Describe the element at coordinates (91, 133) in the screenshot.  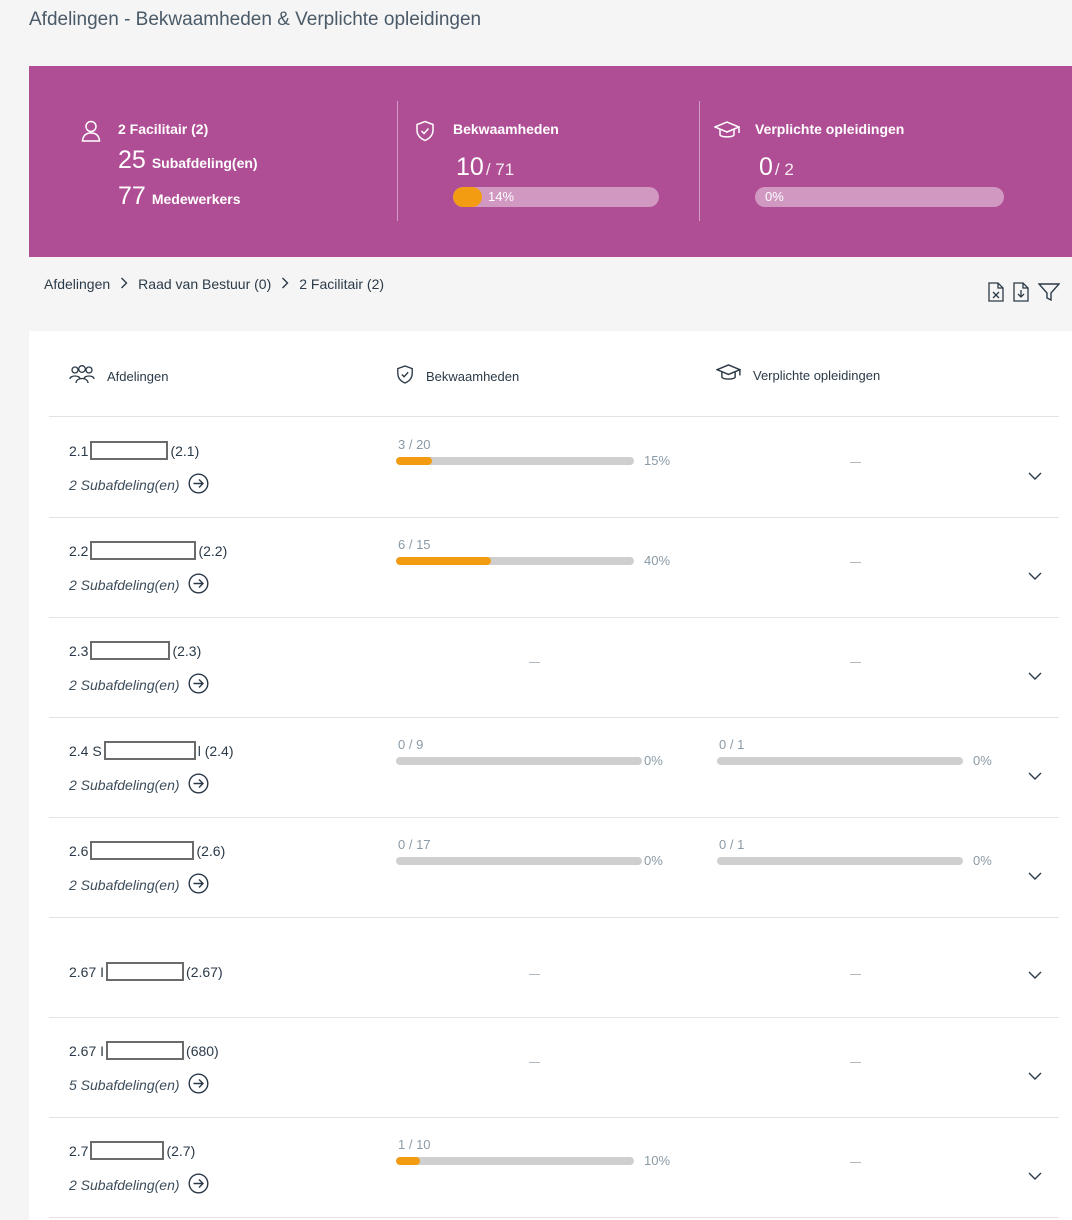
I see `person-icon` at that location.